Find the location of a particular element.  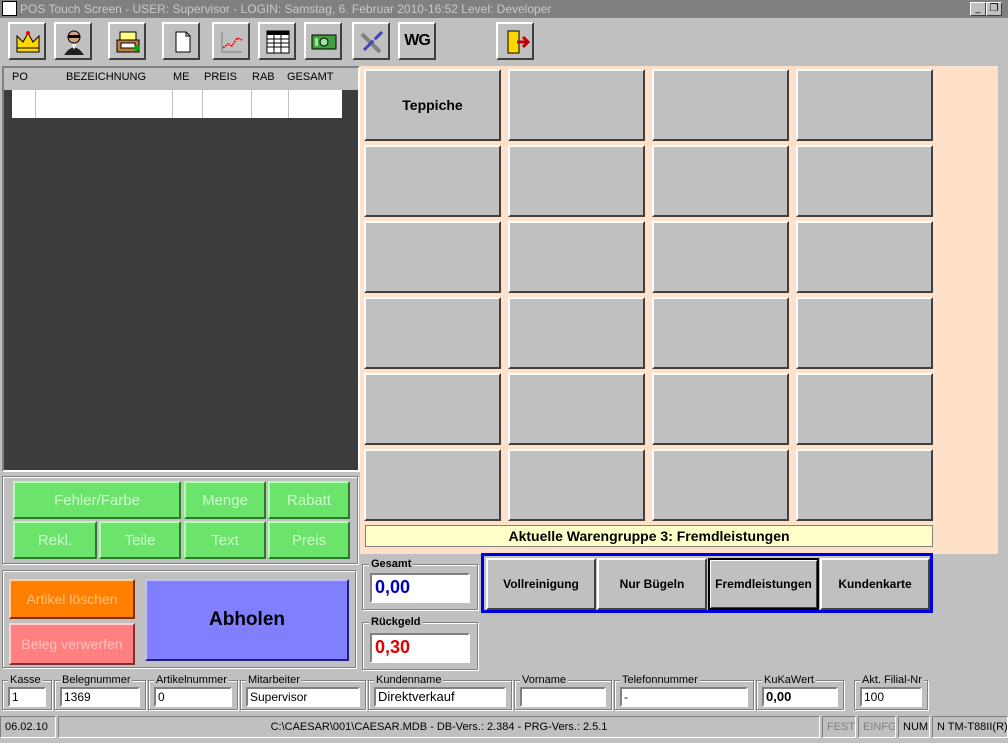

filial-label: Akt. Filial-Nr is located at coordinates (892, 680).